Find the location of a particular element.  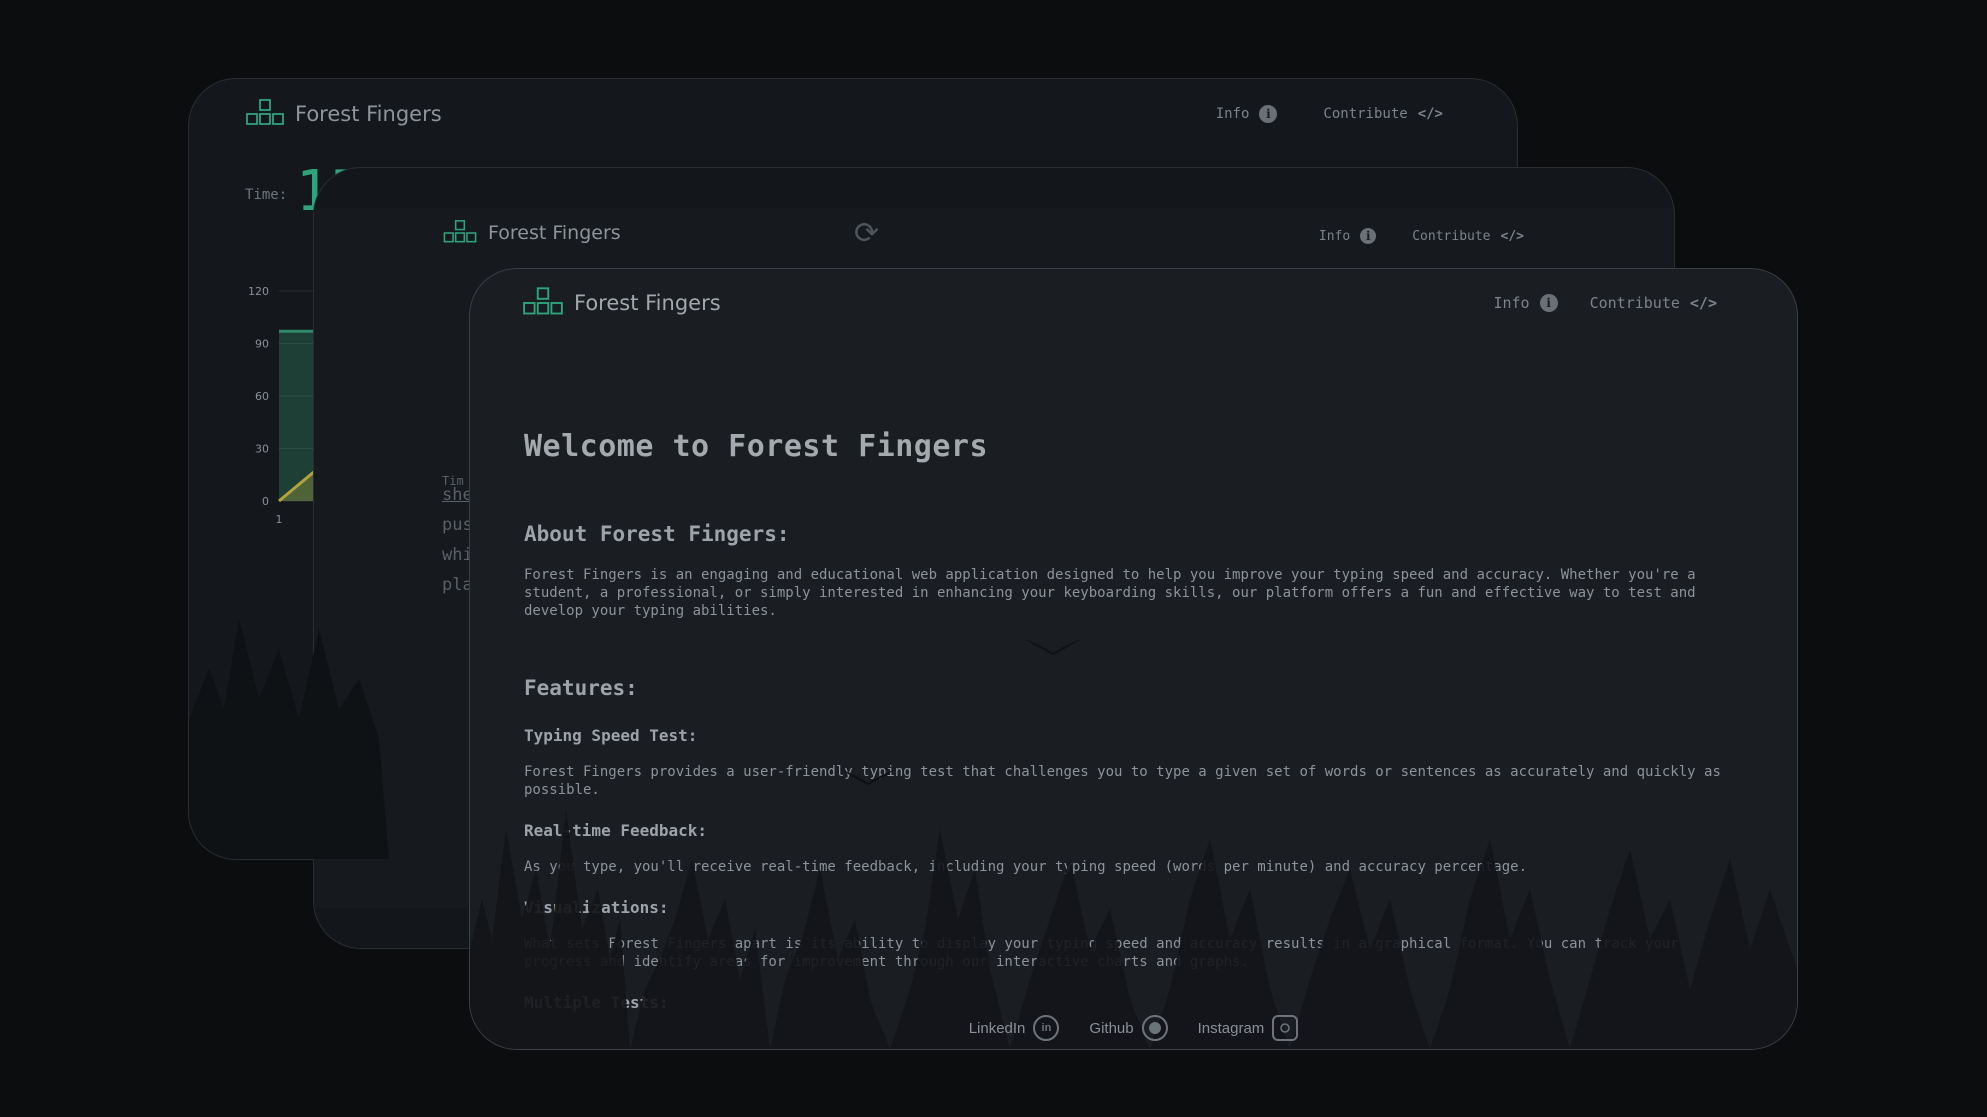

instagram-icon is located at coordinates (1285, 1028).